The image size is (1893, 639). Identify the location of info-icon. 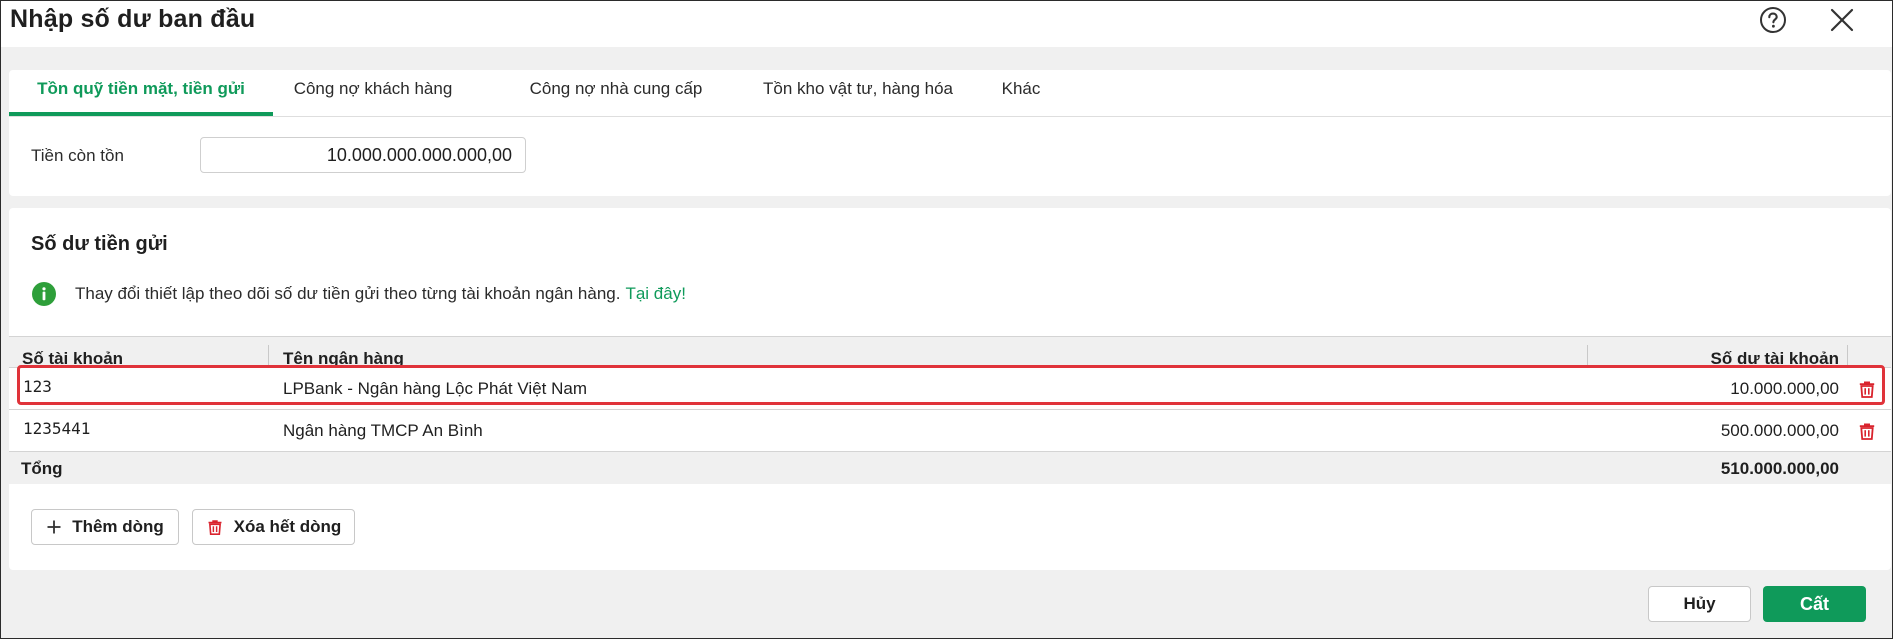
(44, 294).